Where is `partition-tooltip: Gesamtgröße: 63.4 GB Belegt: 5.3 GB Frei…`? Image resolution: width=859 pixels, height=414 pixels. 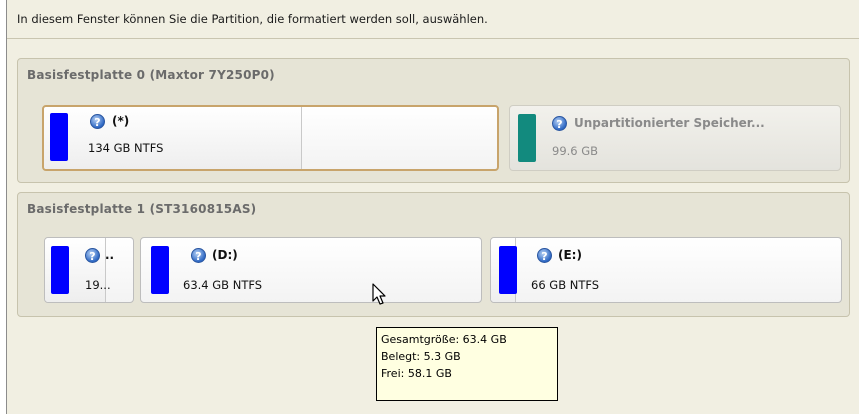
partition-tooltip: Gesamtgröße: 63.4 GB Belegt: 5.3 GB Frei… is located at coordinates (467, 364).